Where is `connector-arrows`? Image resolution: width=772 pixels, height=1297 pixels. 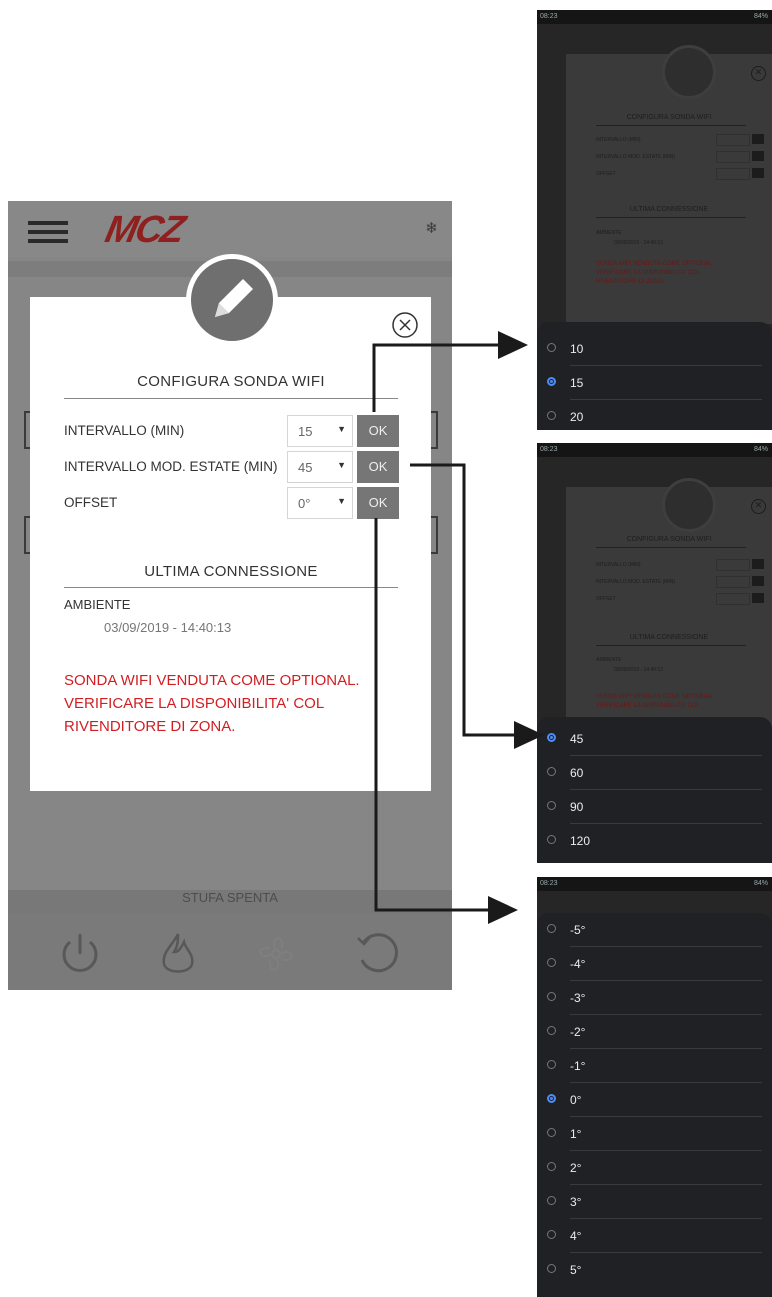
connector-arrows is located at coordinates (458, 627).